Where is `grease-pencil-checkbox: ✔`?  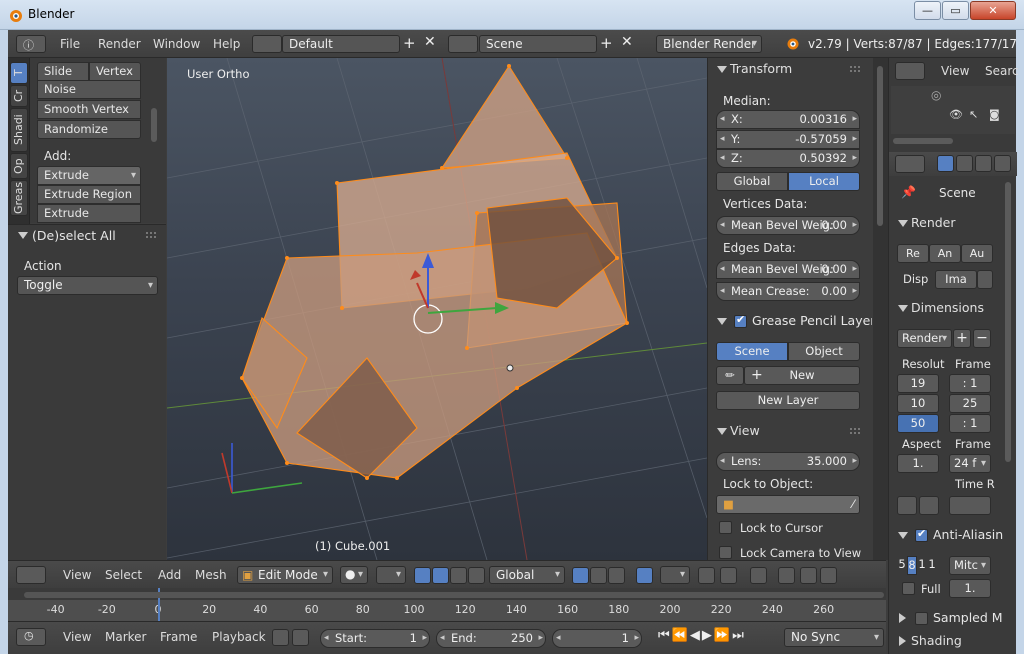 grease-pencil-checkbox: ✔ is located at coordinates (740, 320).